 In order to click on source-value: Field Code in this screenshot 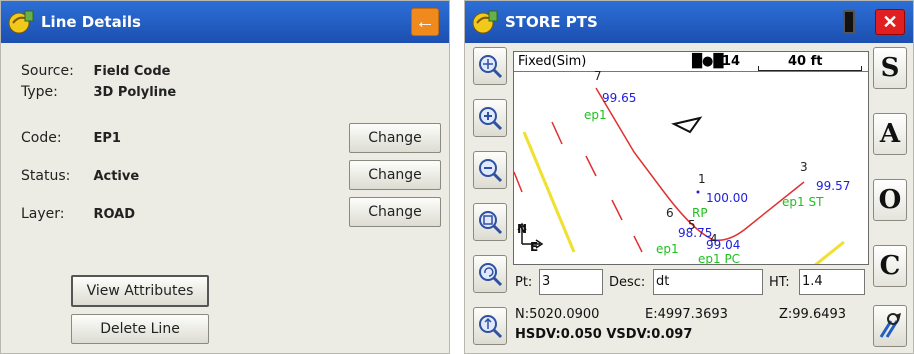, I will do `click(132, 71)`.